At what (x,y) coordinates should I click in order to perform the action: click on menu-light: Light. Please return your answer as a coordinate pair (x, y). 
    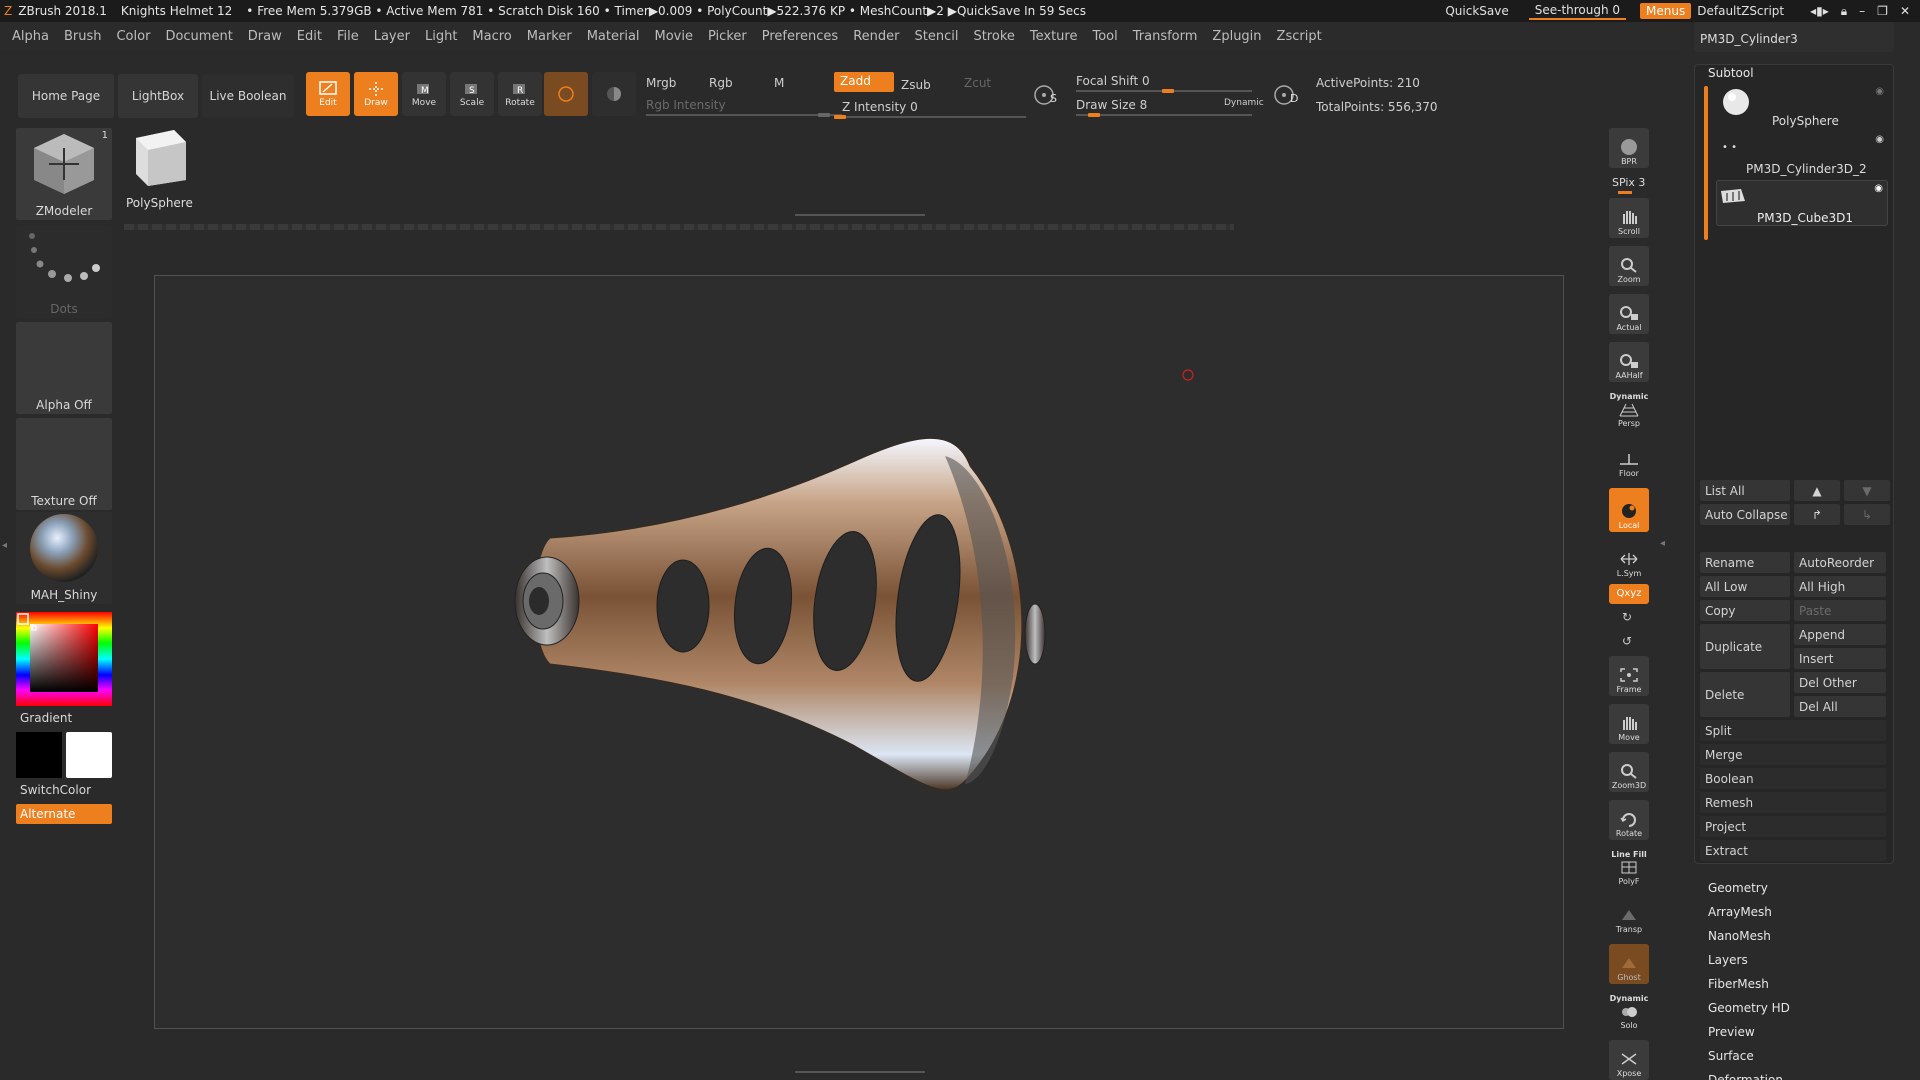
    Looking at the image, I should click on (441, 36).